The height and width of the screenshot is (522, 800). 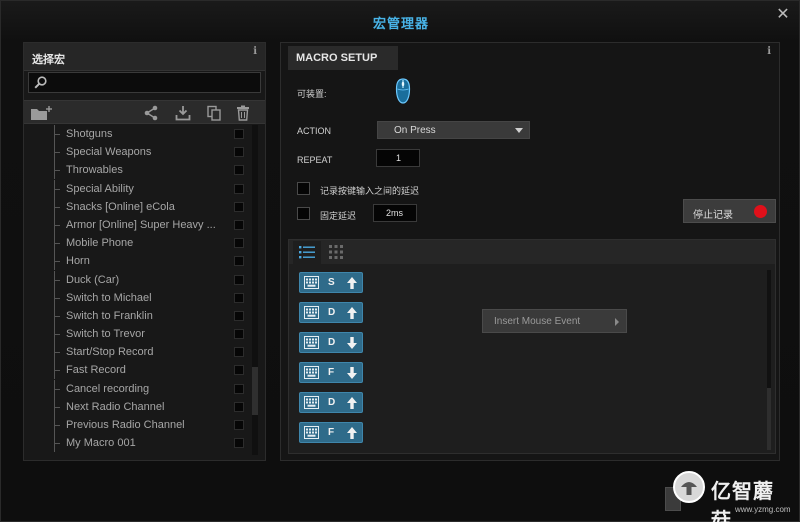 I want to click on list-item: Cancel recording, so click(x=137, y=388).